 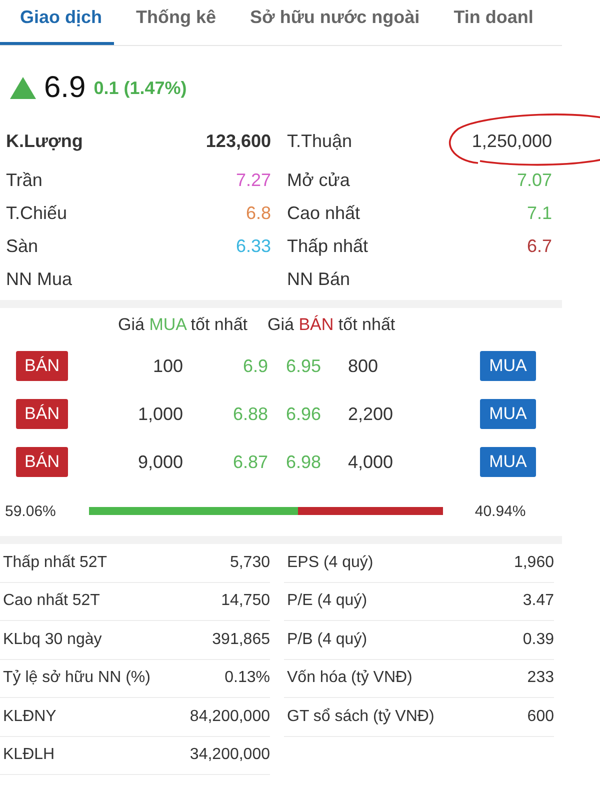 What do you see at coordinates (241, 639) in the screenshot?
I see `metric-value: 391,865` at bounding box center [241, 639].